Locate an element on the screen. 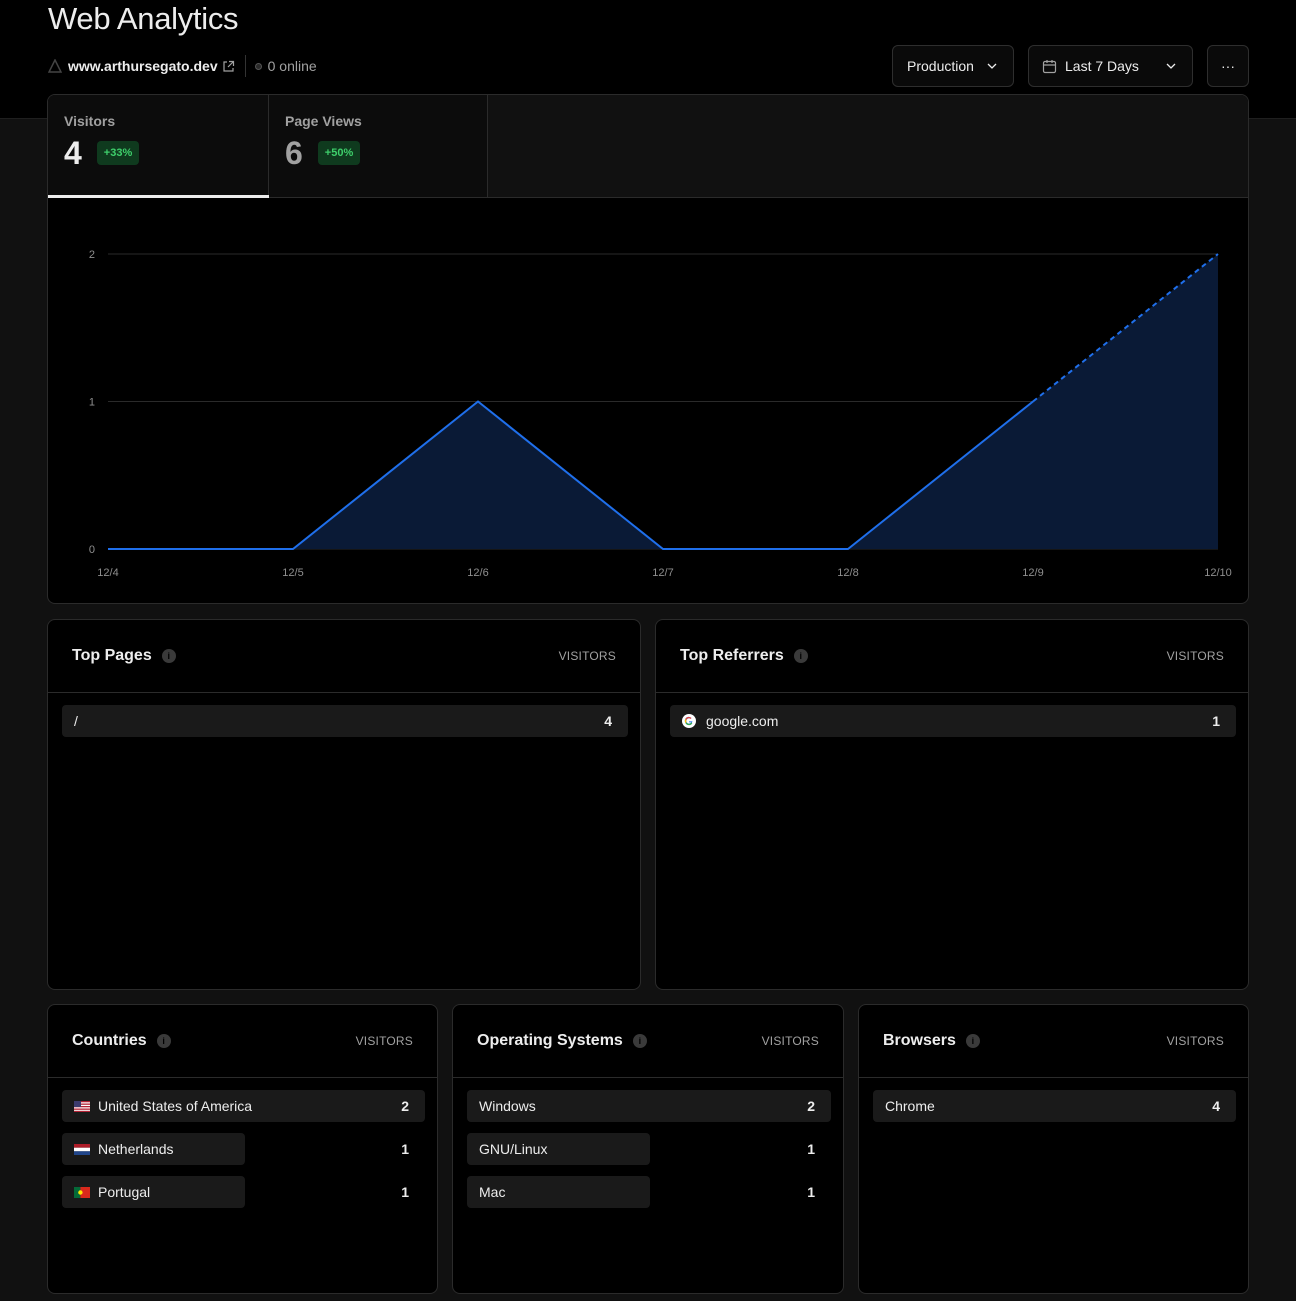 Image resolution: width=1296 pixels, height=1301 pixels. list-item: United States of America 2 is located at coordinates (243, 1106).